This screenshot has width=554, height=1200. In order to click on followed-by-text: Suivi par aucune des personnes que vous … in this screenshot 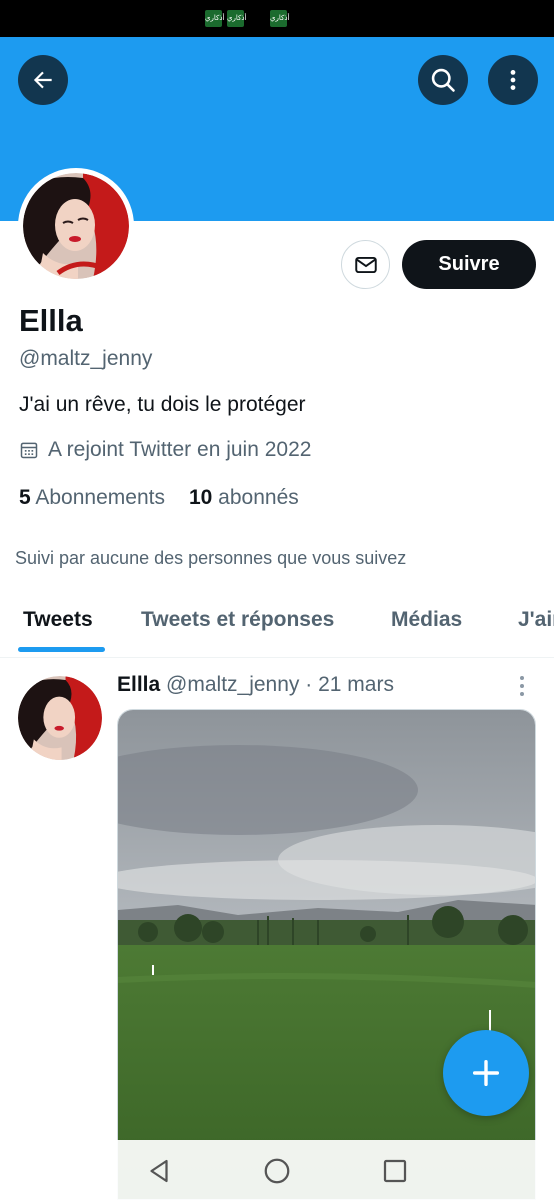, I will do `click(211, 558)`.